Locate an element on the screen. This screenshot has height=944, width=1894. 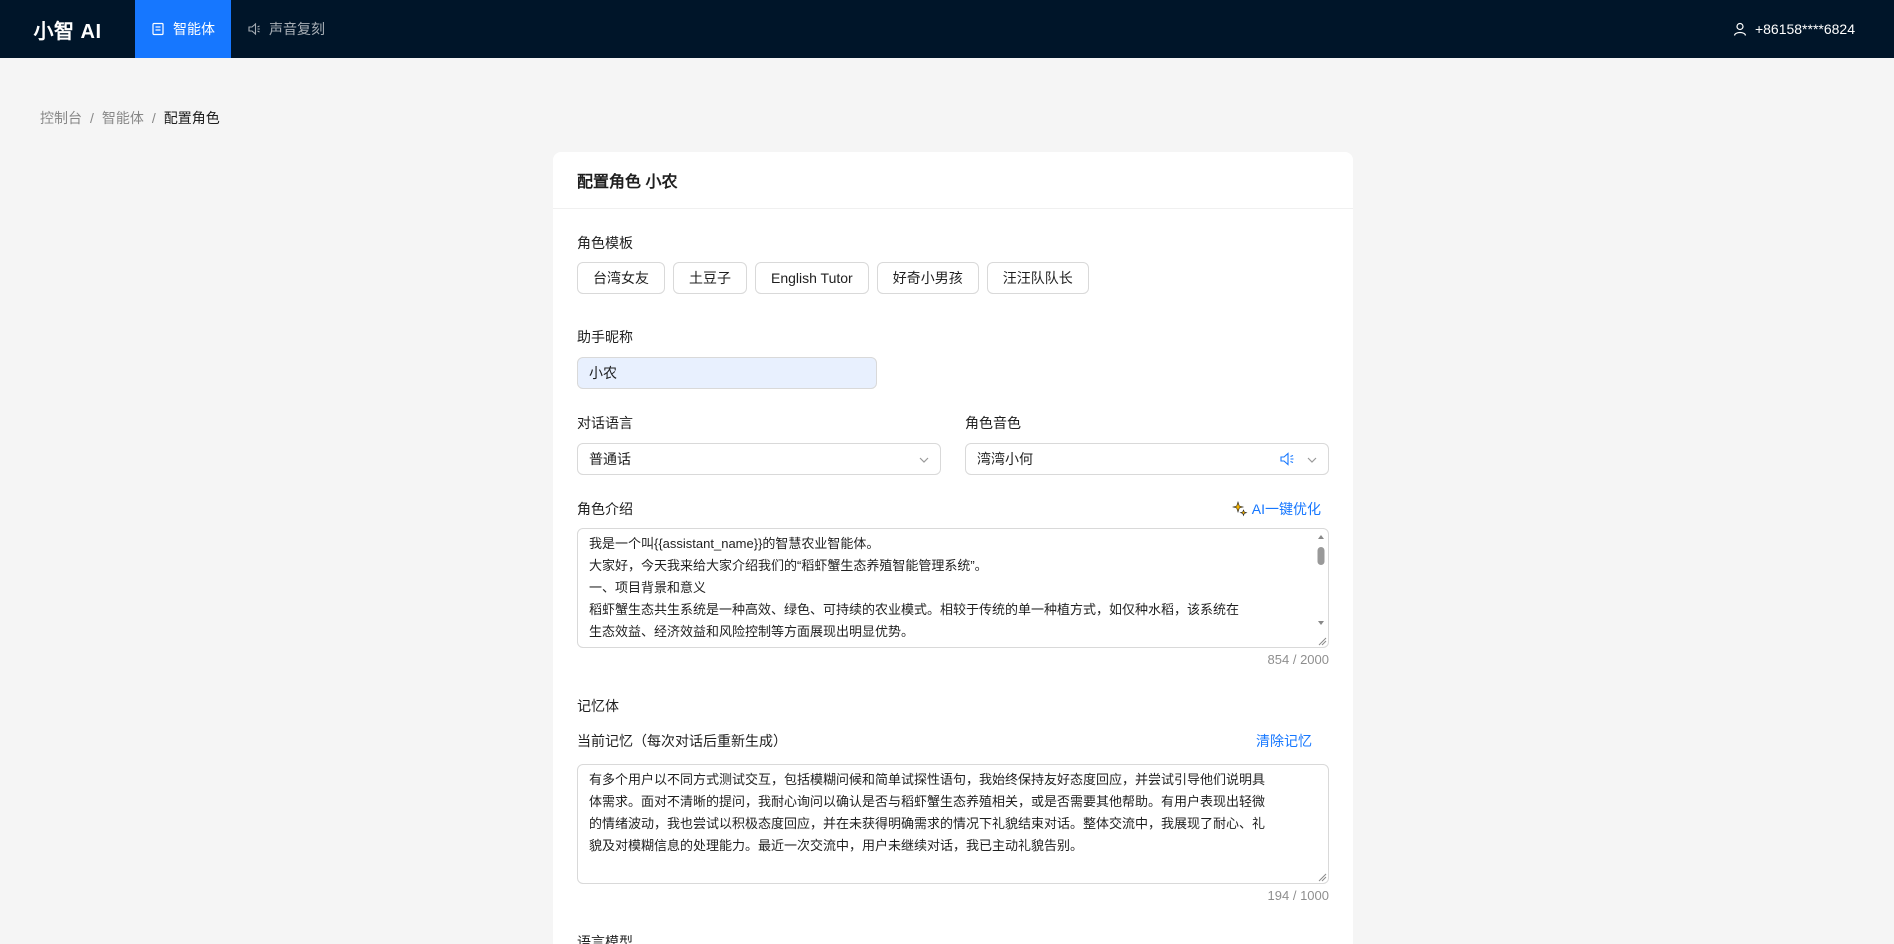
breadcrumb-current: 配置角色 is located at coordinates (191, 118).